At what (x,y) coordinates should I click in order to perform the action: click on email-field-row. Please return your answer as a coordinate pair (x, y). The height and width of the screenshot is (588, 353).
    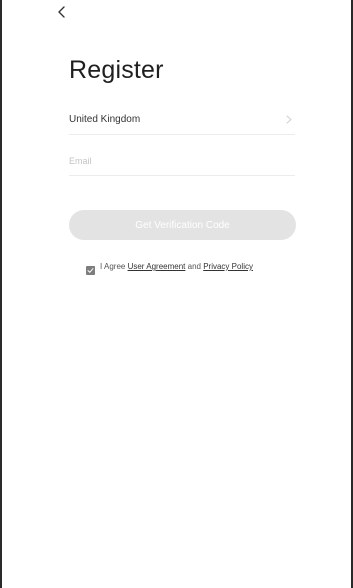
    Looking at the image, I should click on (182, 161).